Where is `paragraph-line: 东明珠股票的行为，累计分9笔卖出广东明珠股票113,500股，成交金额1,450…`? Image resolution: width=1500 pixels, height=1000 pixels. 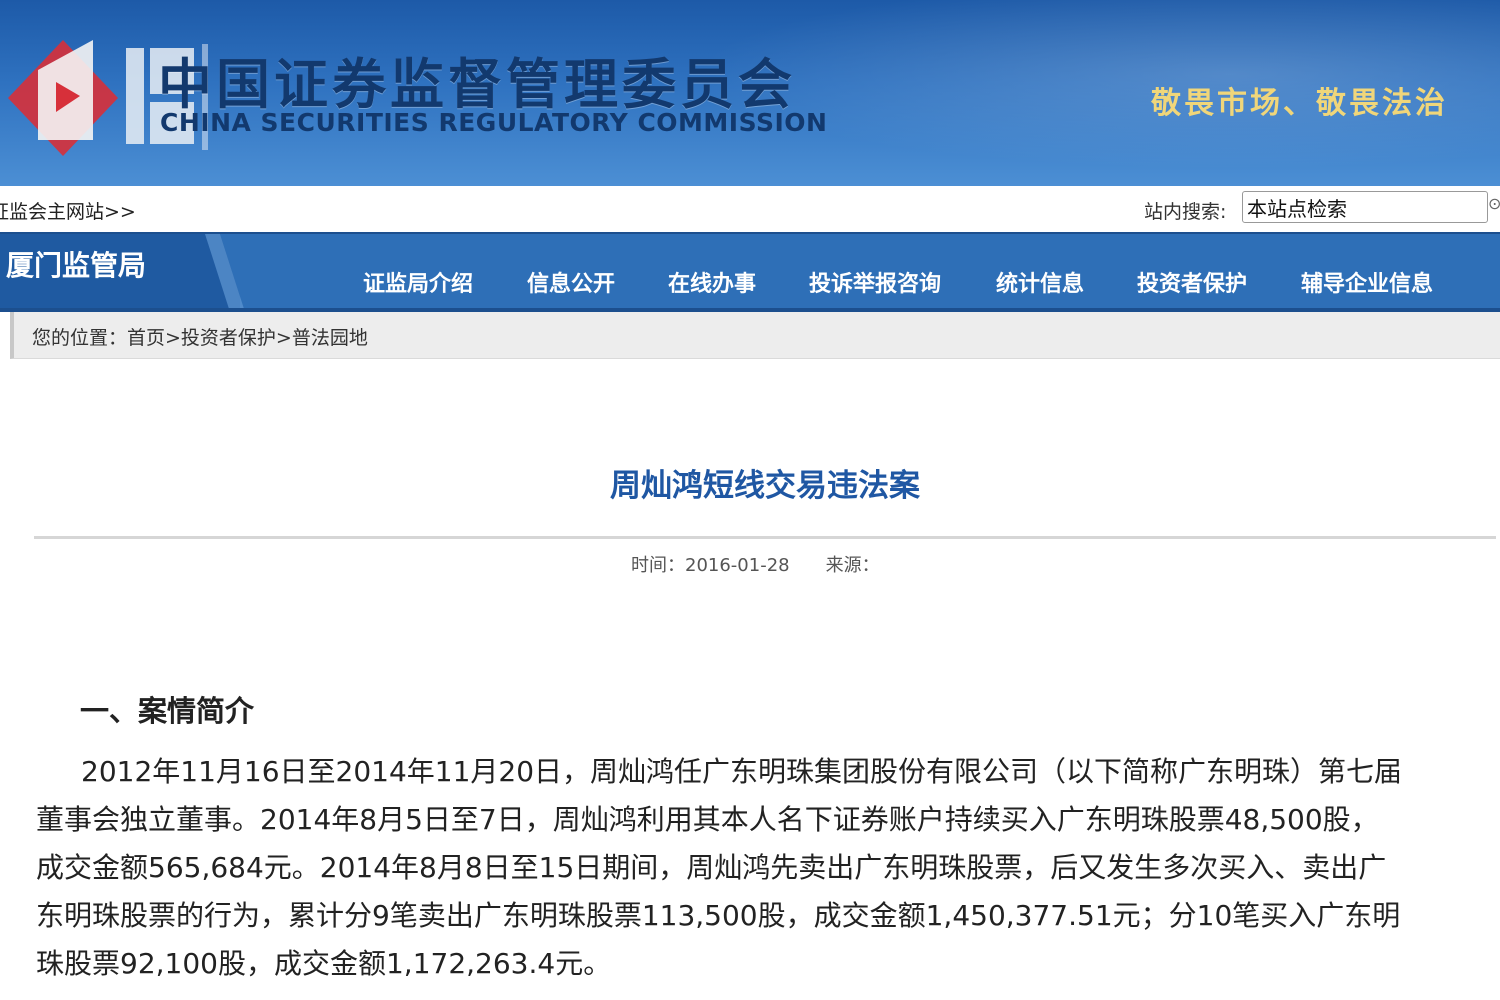
paragraph-line: 东明珠股票的行为，累计分9笔卖出广东明珠股票113,500股，成交金额1,450… is located at coordinates (718, 915).